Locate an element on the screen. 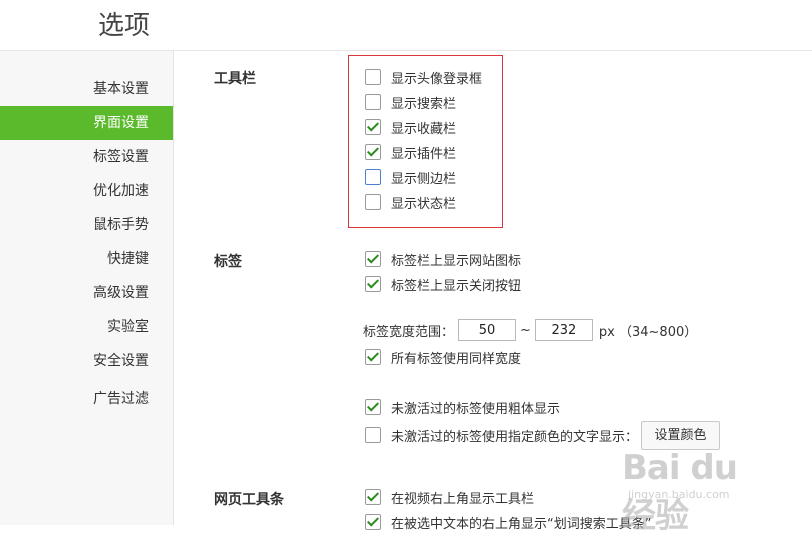 The image size is (812, 537). min-width-input is located at coordinates (487, 330).